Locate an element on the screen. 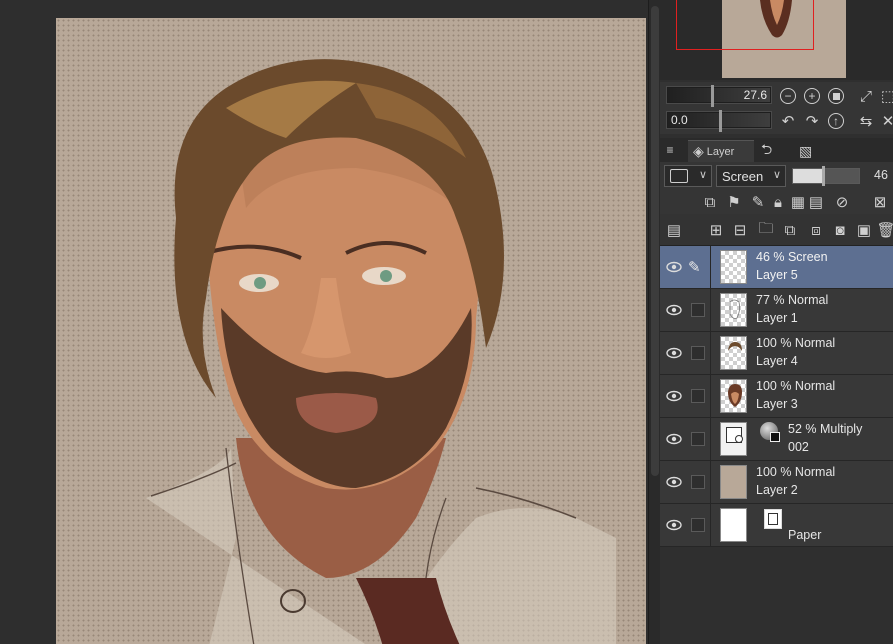 Image resolution: width=893 pixels, height=644 pixels. fit-window-icon: ⤢ is located at coordinates (866, 96).